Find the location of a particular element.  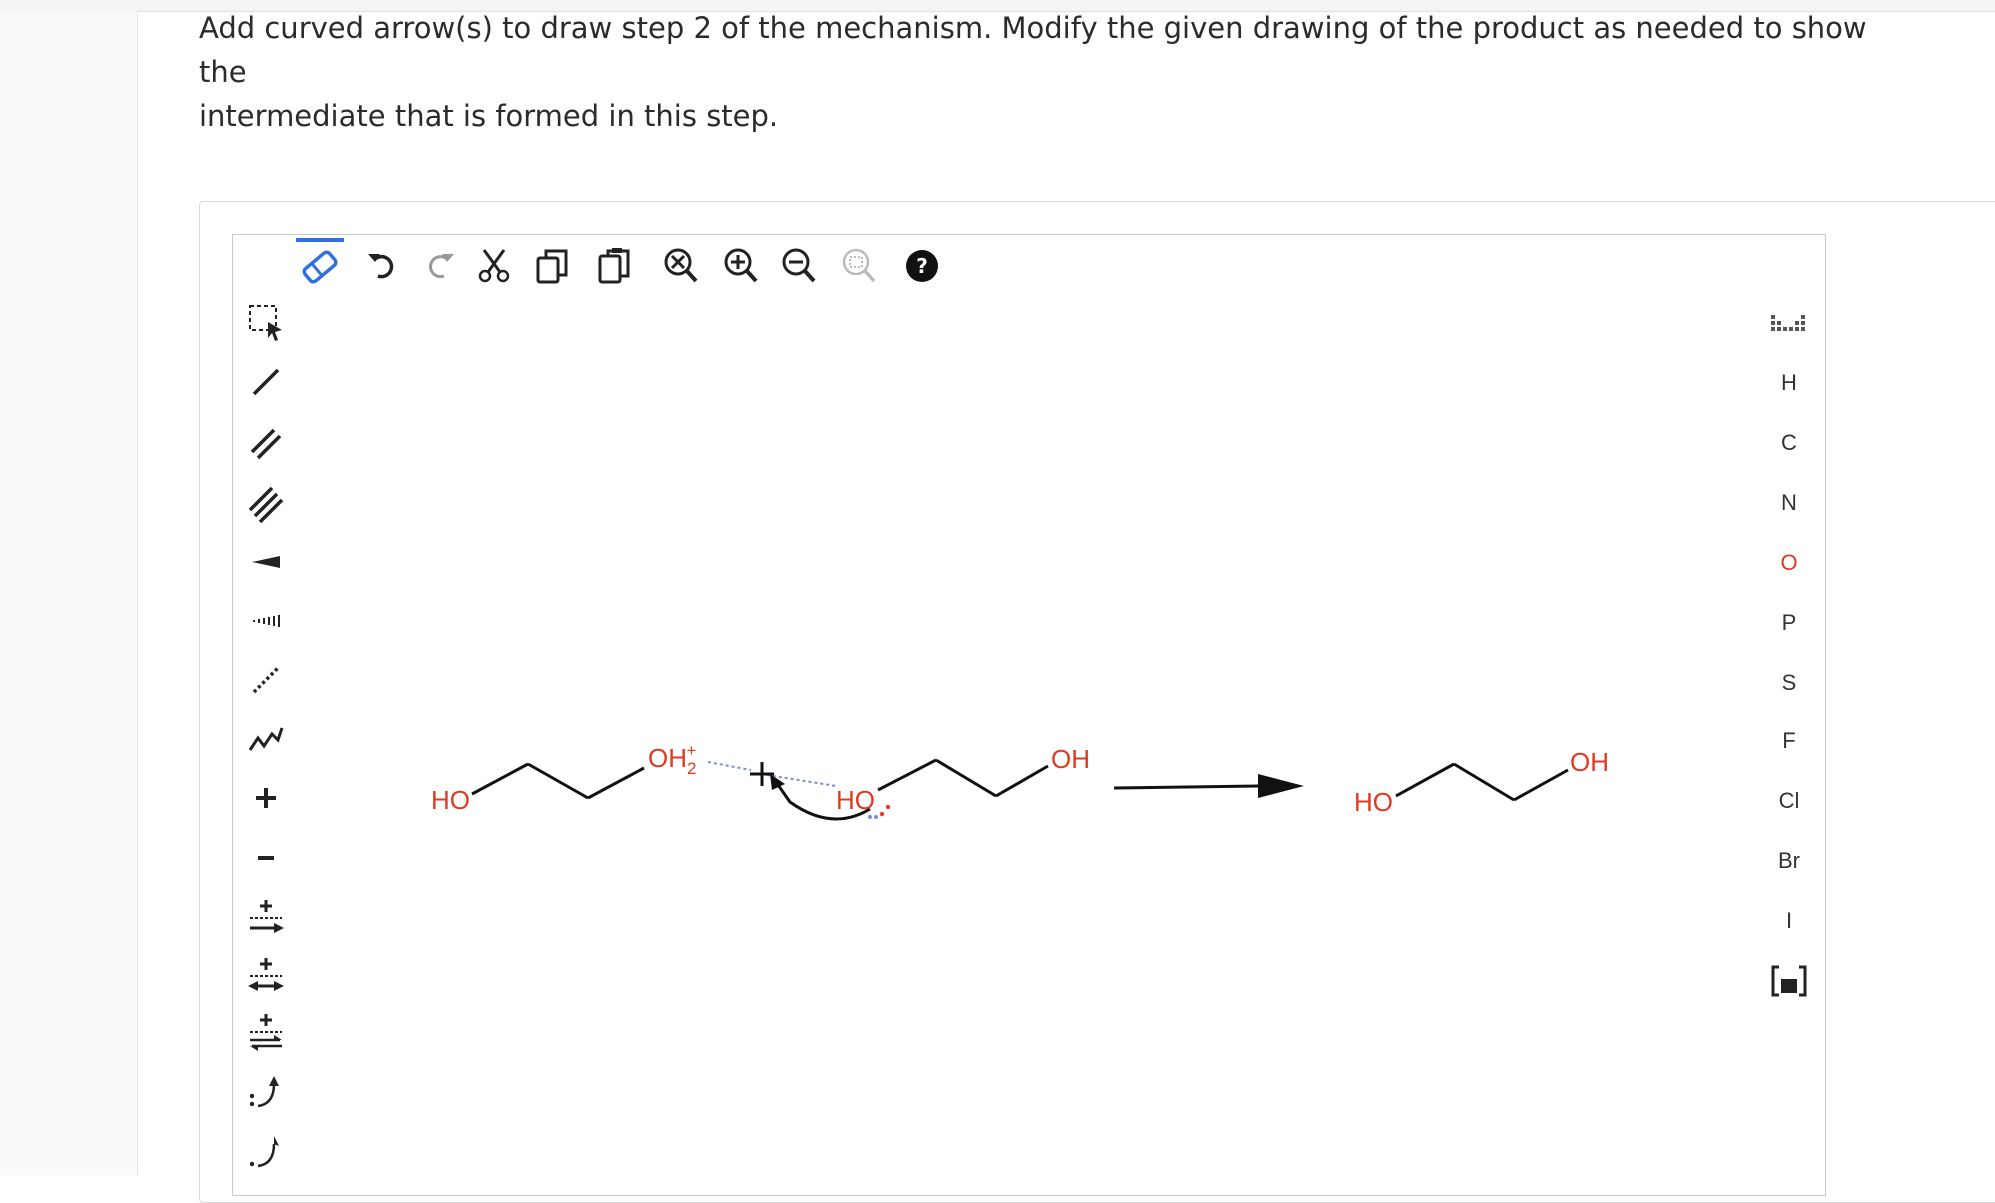

reactant-chain is located at coordinates (558, 781).